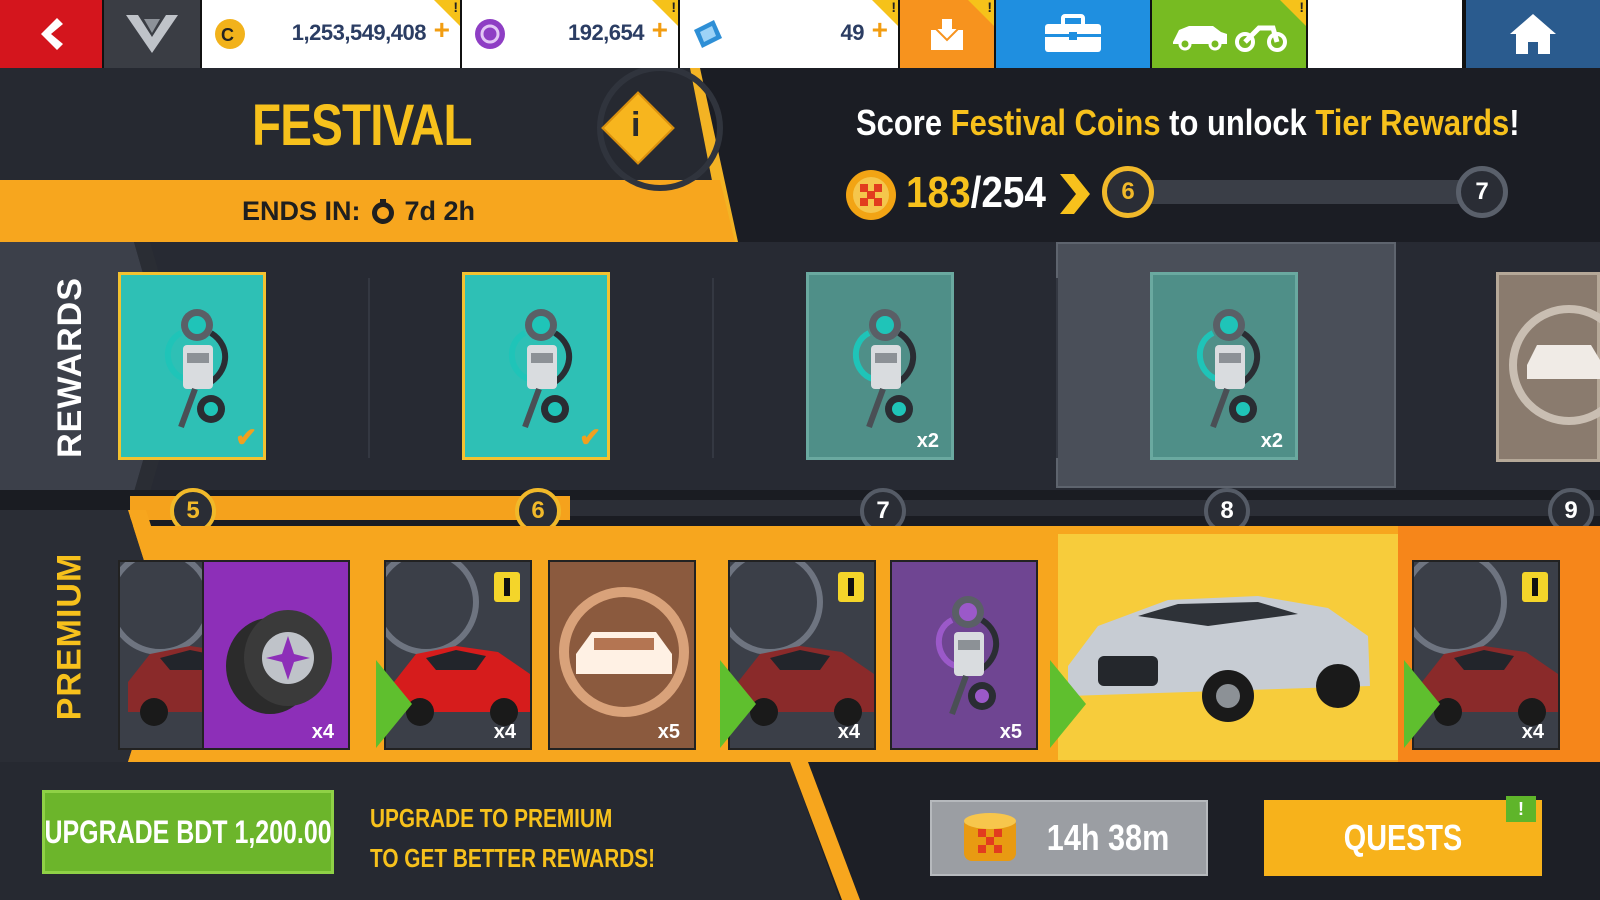  What do you see at coordinates (1293, 13) in the screenshot?
I see `garage-alert` at bounding box center [1293, 13].